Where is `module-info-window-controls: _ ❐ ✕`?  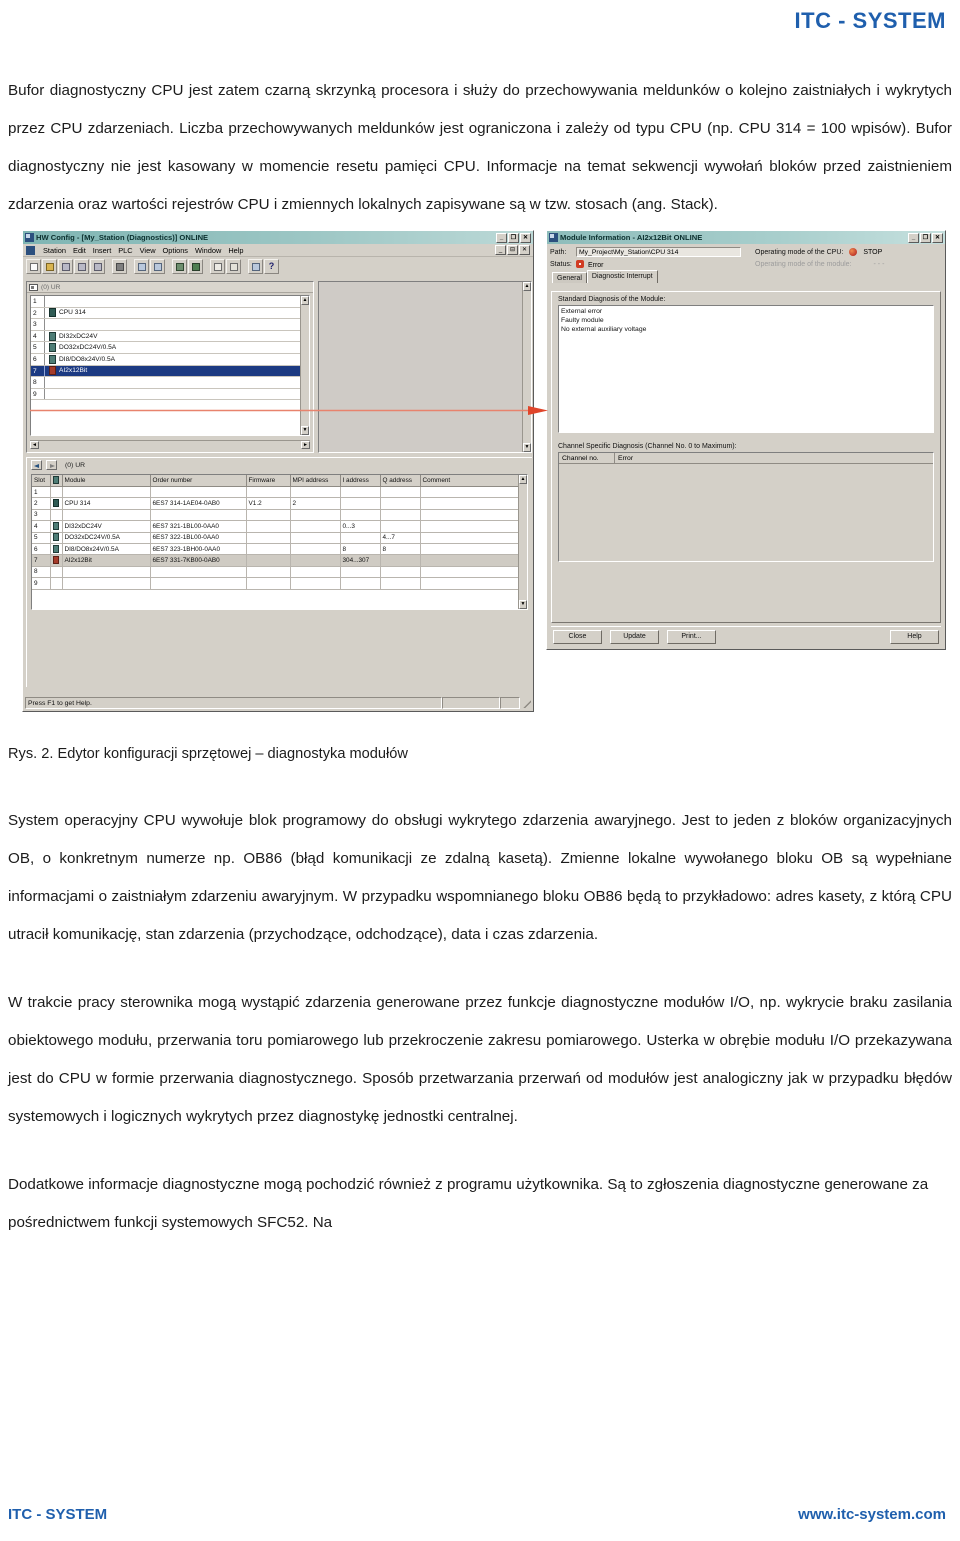 module-info-window-controls: _ ❐ ✕ is located at coordinates (925, 237).